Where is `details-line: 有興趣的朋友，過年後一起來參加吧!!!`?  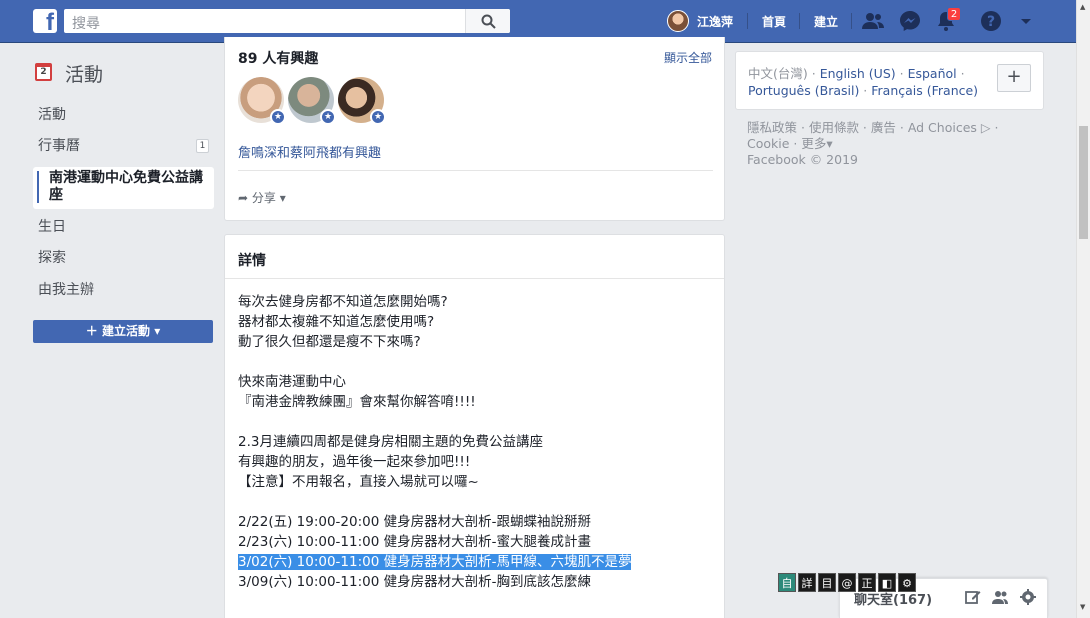
details-line: 有興趣的朋友，過年後一起來參加吧!!! is located at coordinates (354, 462).